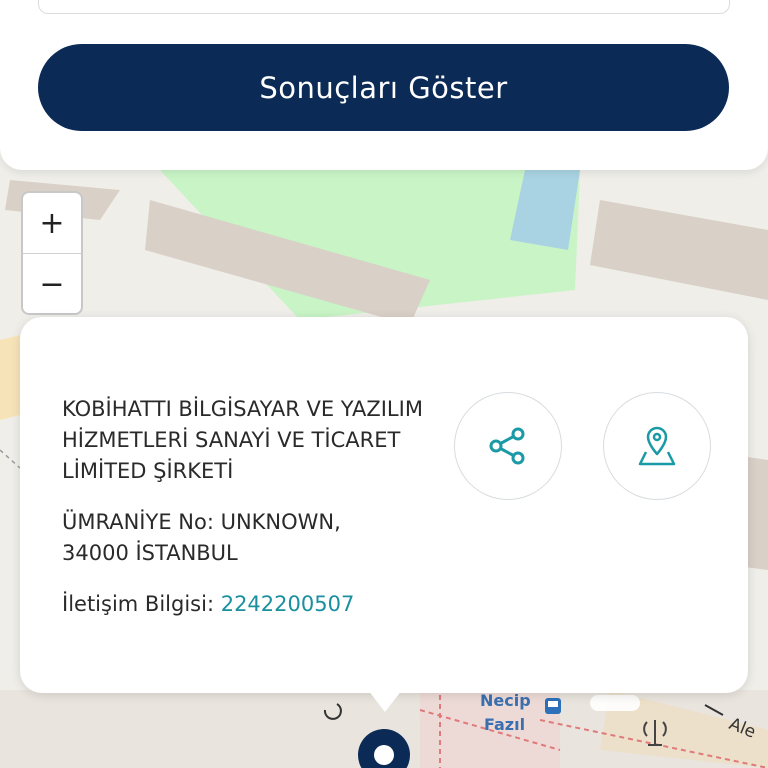 This screenshot has height=768, width=768. Describe the element at coordinates (262, 538) in the screenshot. I see `company-address: ÜMRANİYE No: UNKNOWN, 34000 İSTANBUL` at that location.